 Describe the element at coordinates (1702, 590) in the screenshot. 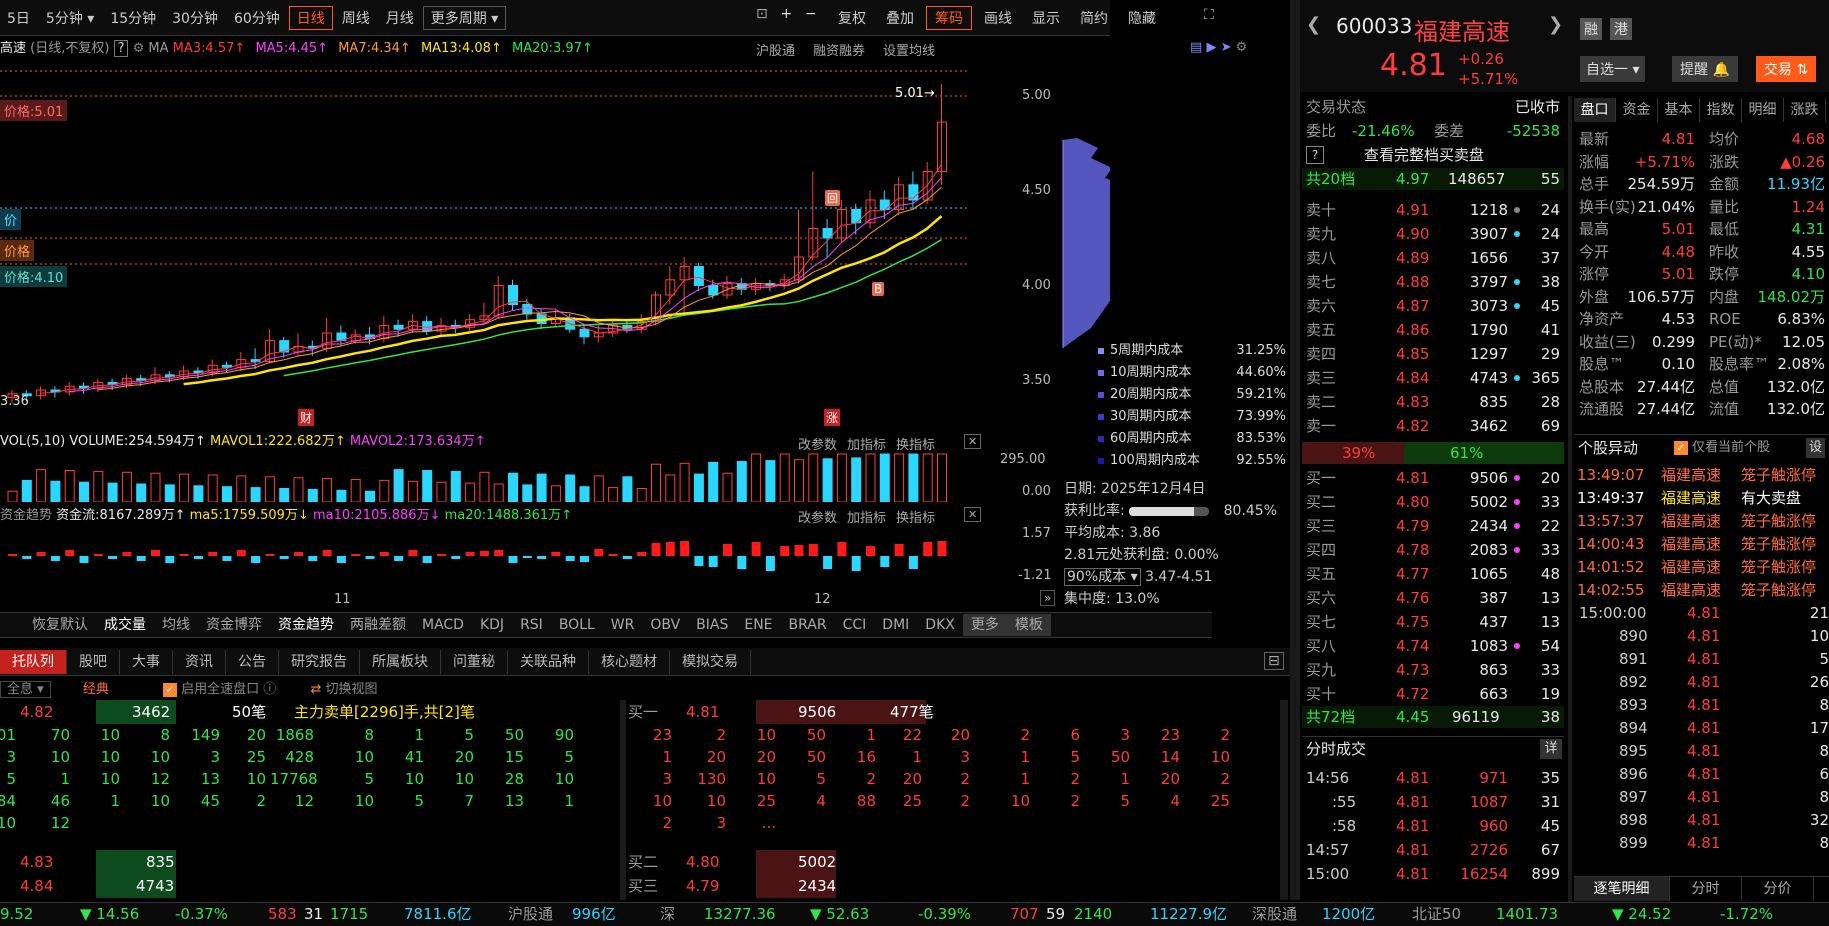

I see `alert-row: 14:02:55 福建高速 笼子触涨停` at that location.